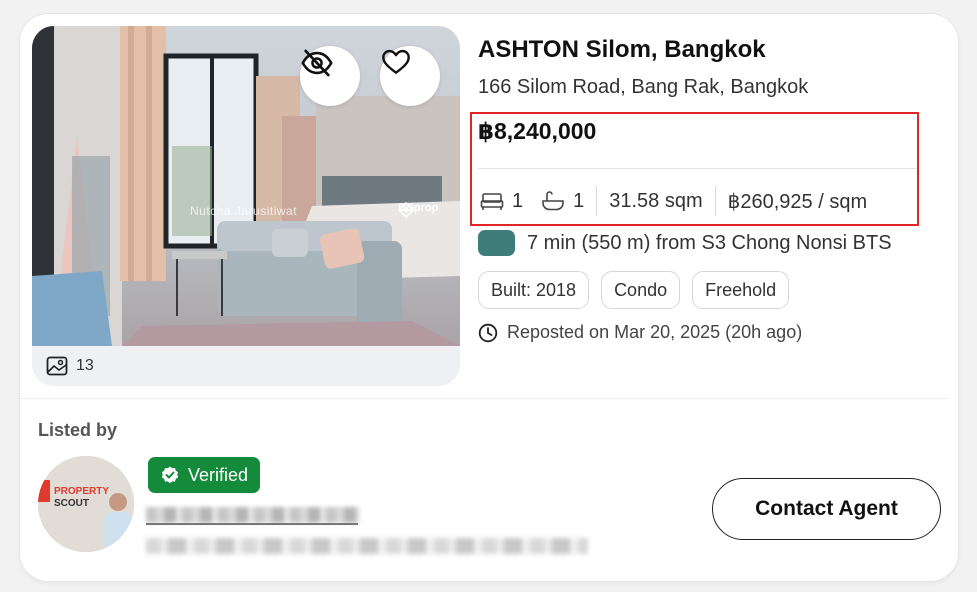  What do you see at coordinates (78, 430) in the screenshot?
I see `listed-by-label: Listed by` at bounding box center [78, 430].